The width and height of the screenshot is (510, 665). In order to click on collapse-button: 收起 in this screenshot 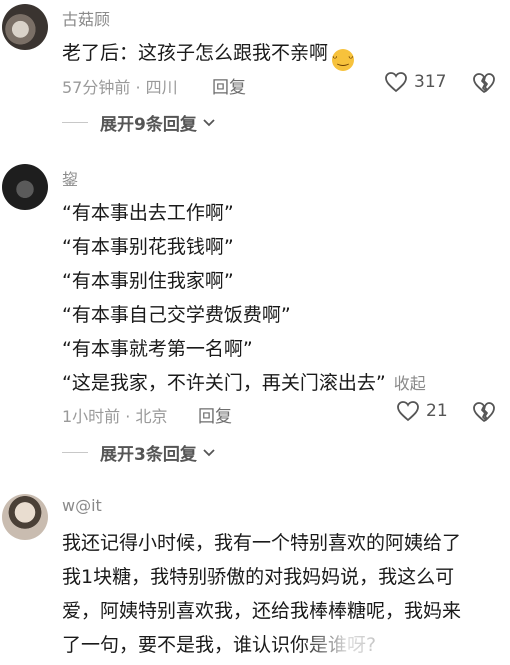, I will do `click(410, 383)`.